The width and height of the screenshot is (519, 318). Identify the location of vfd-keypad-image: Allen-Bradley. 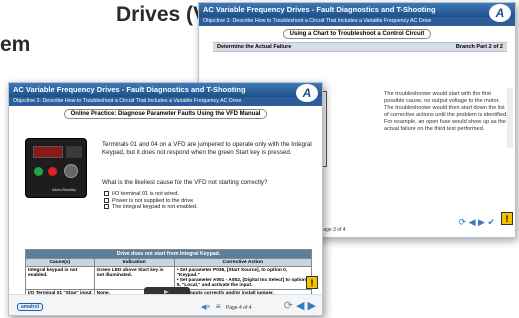
(56, 168).